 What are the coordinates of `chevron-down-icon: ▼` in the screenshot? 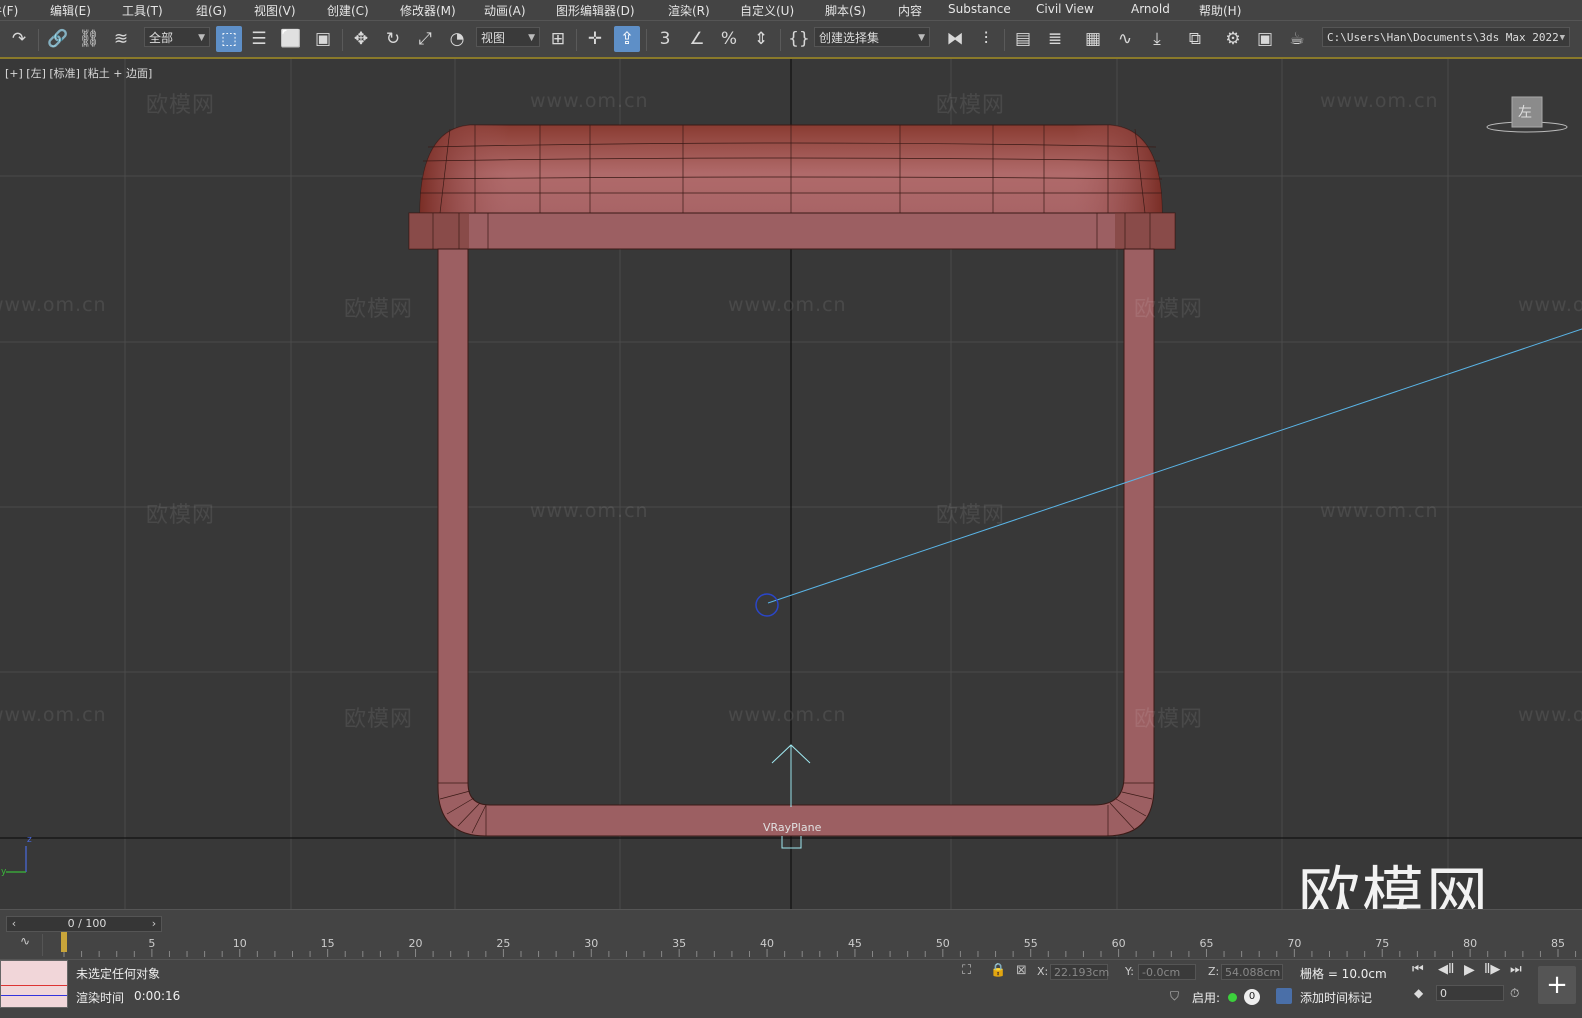 It's located at (1562, 38).